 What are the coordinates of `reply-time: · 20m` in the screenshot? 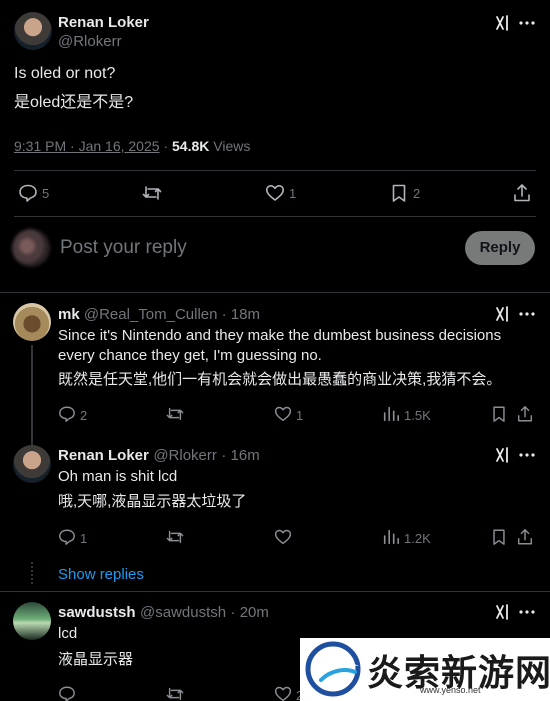 It's located at (250, 612).